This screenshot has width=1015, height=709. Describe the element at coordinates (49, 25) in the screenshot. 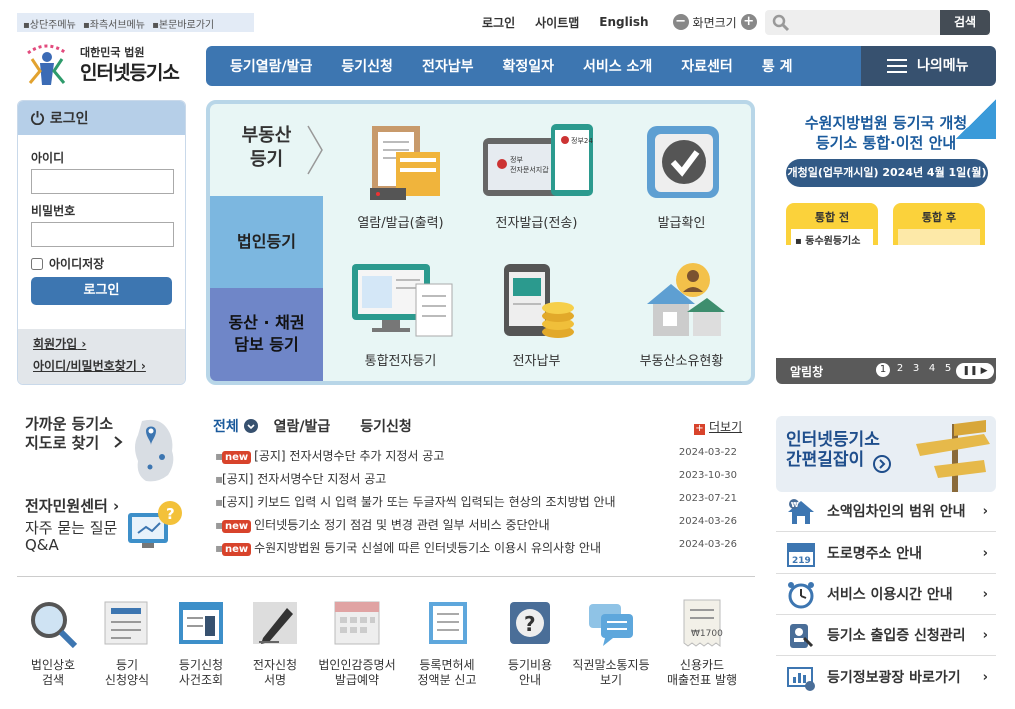

I see `skip-link-top-menu: ▪상단주메뉴` at that location.